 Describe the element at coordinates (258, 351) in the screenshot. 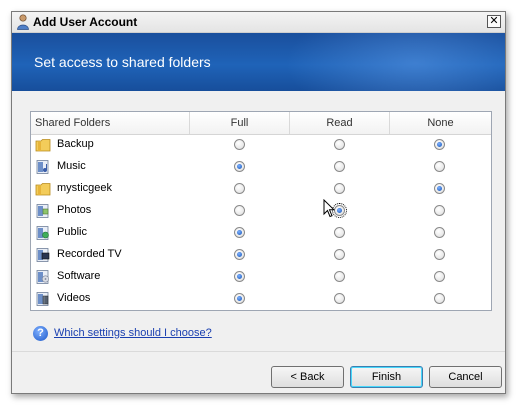

I see `divider` at that location.